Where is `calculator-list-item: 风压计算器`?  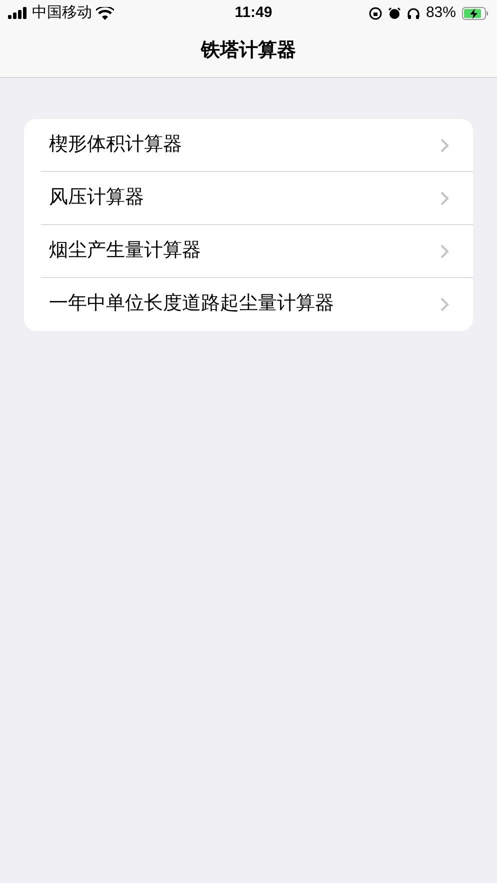
calculator-list-item: 风压计算器 is located at coordinates (257, 198).